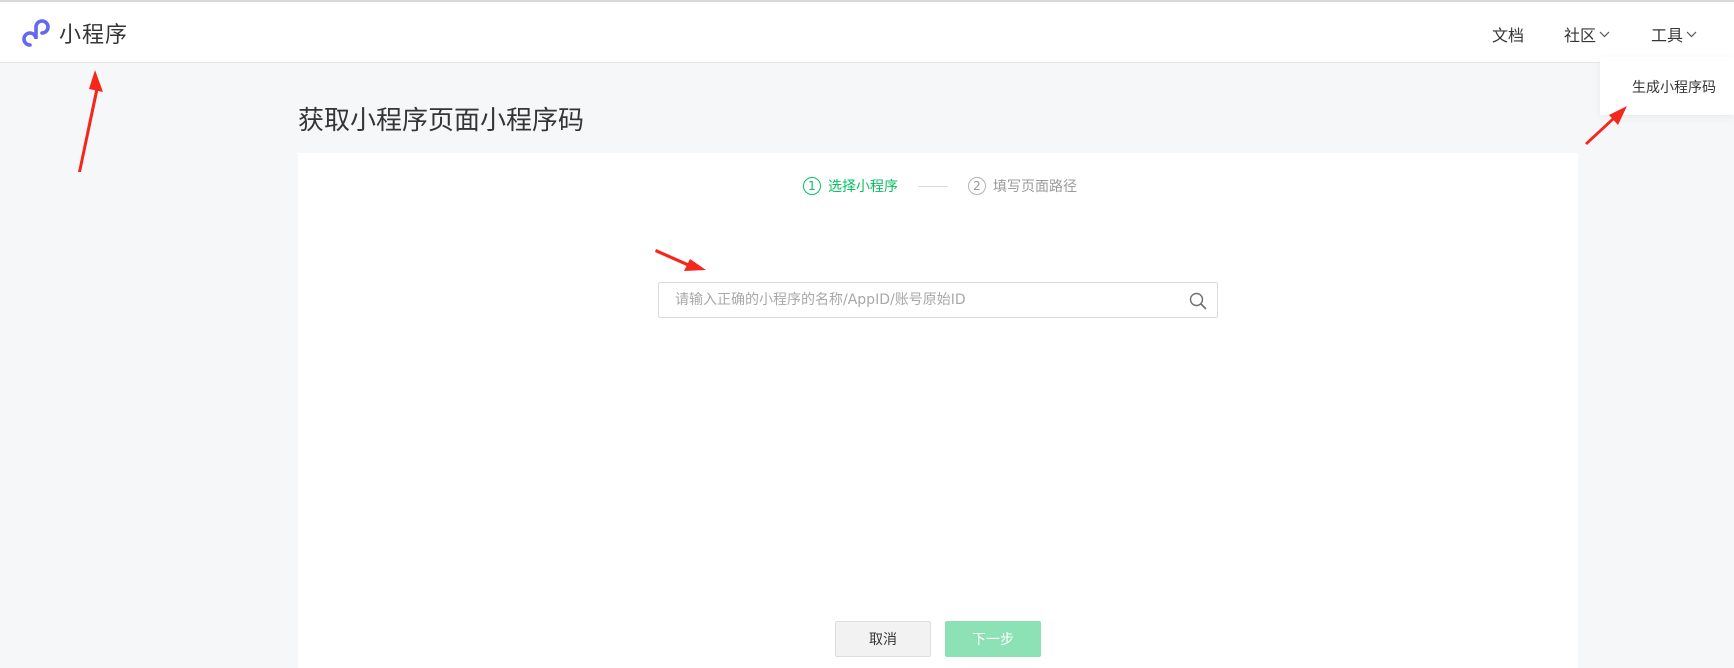 The image size is (1734, 668). I want to click on nav-docs: 文档, so click(1508, 34).